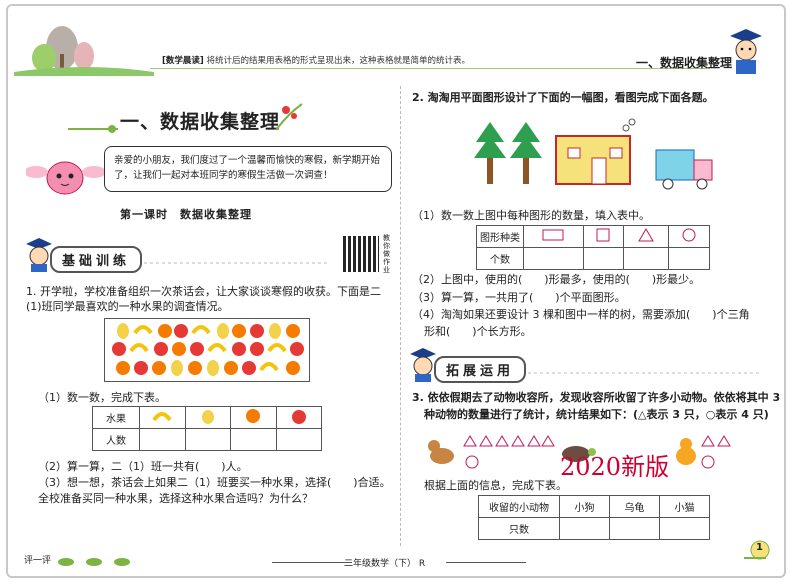 The image size is (790, 581). I want to click on watermark-text: 2020新版, so click(615, 467).